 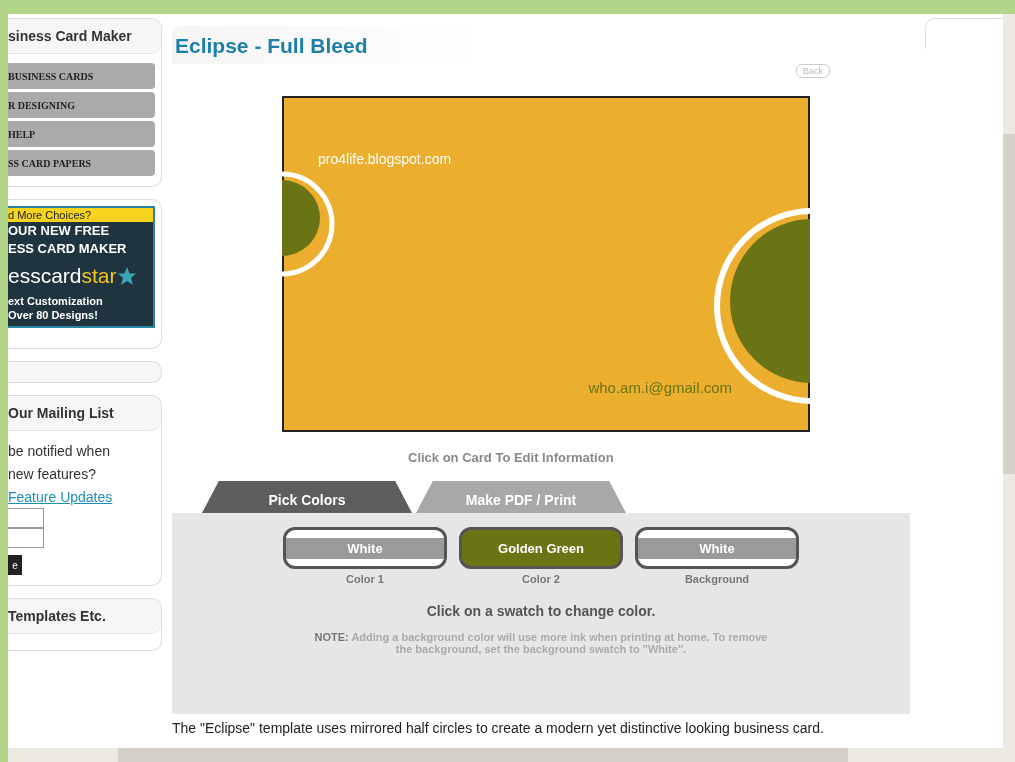 I want to click on ad-text: ext Customization, so click(x=56, y=301).